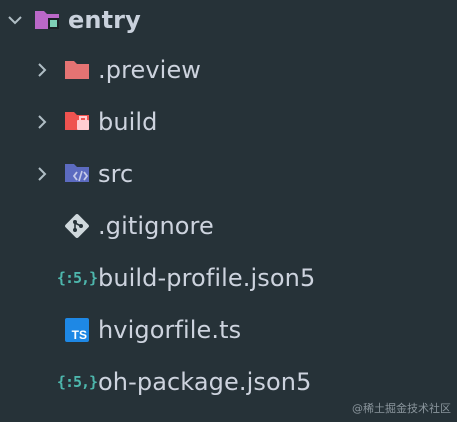 This screenshot has height=422, width=457. Describe the element at coordinates (77, 226) in the screenshot. I see `git-icon` at that location.